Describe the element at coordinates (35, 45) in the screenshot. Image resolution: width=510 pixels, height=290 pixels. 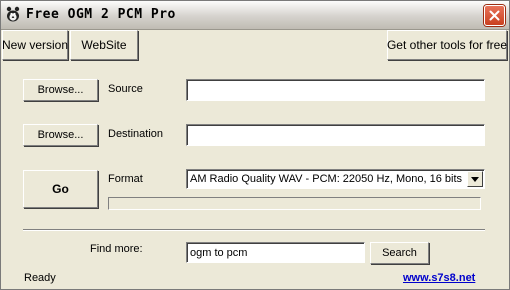
I see `new-version-button: New version` at that location.